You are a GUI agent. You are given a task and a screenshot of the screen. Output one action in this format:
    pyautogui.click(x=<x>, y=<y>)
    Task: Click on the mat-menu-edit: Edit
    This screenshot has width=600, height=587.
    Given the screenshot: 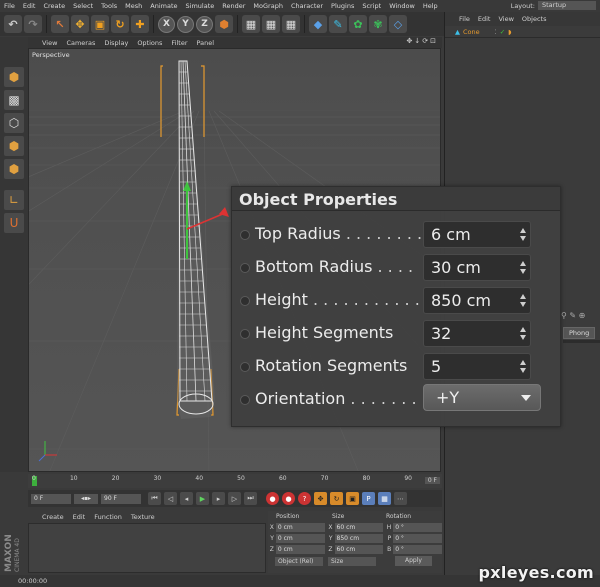 What is the action you would take?
    pyautogui.click(x=79, y=517)
    